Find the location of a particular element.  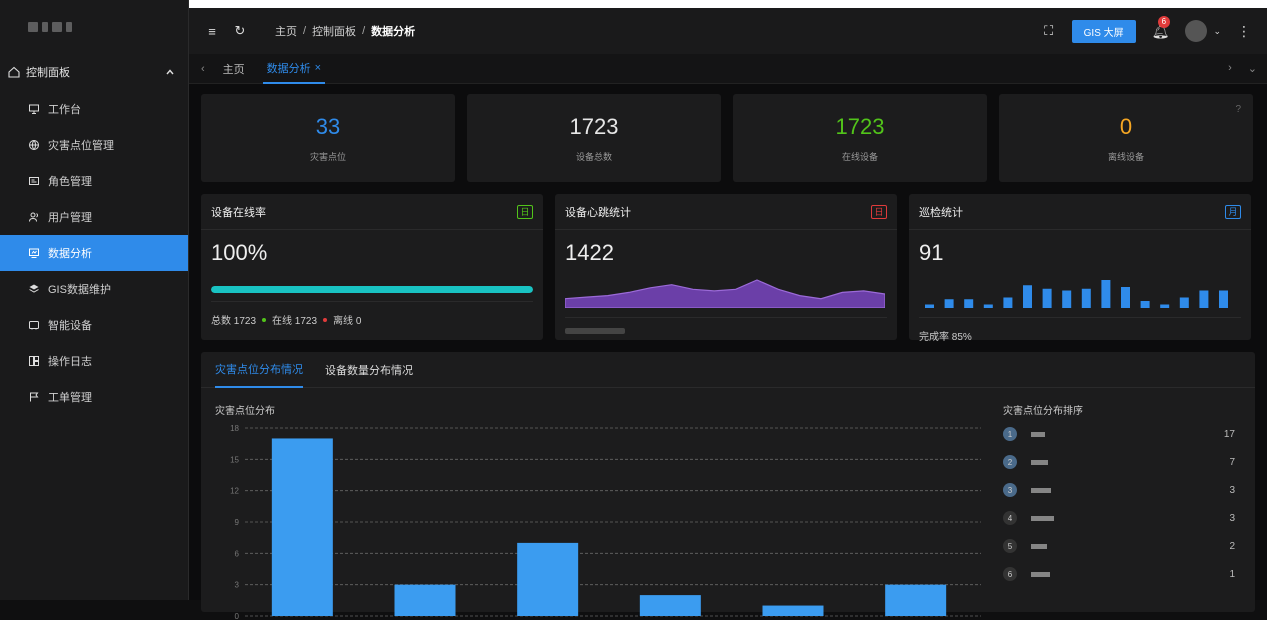

sidebar-item-1: 灾害点位管理 is located at coordinates (94, 145).